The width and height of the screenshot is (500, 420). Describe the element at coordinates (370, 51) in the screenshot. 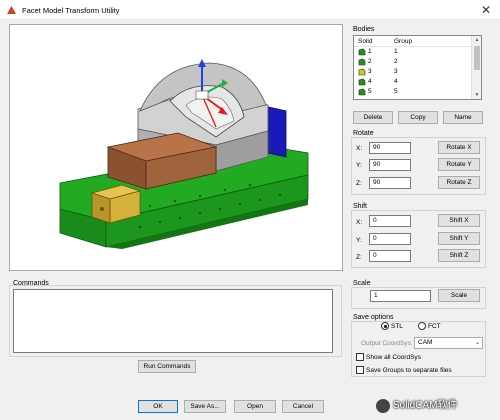

I see `solid-number: 1` at that location.